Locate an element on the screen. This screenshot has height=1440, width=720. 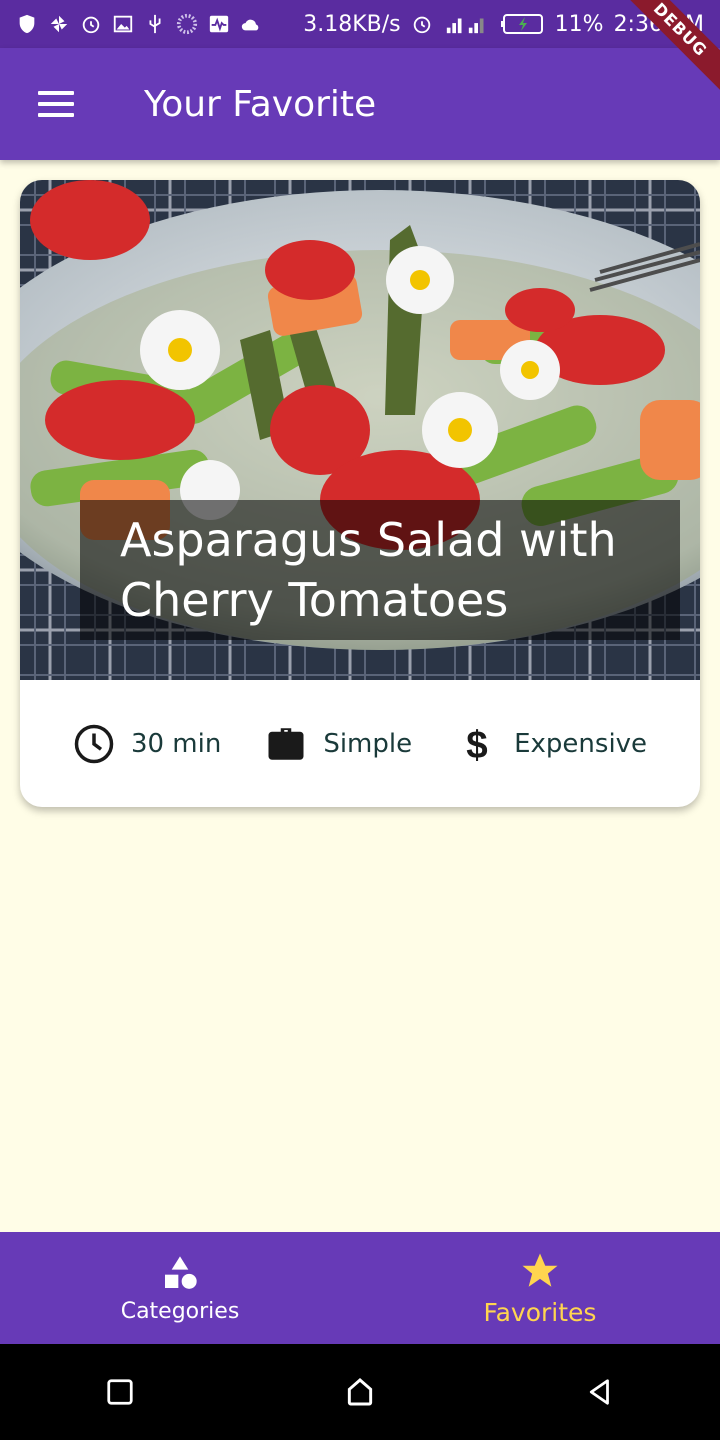
dollar-icon: $ is located at coordinates (476, 744).